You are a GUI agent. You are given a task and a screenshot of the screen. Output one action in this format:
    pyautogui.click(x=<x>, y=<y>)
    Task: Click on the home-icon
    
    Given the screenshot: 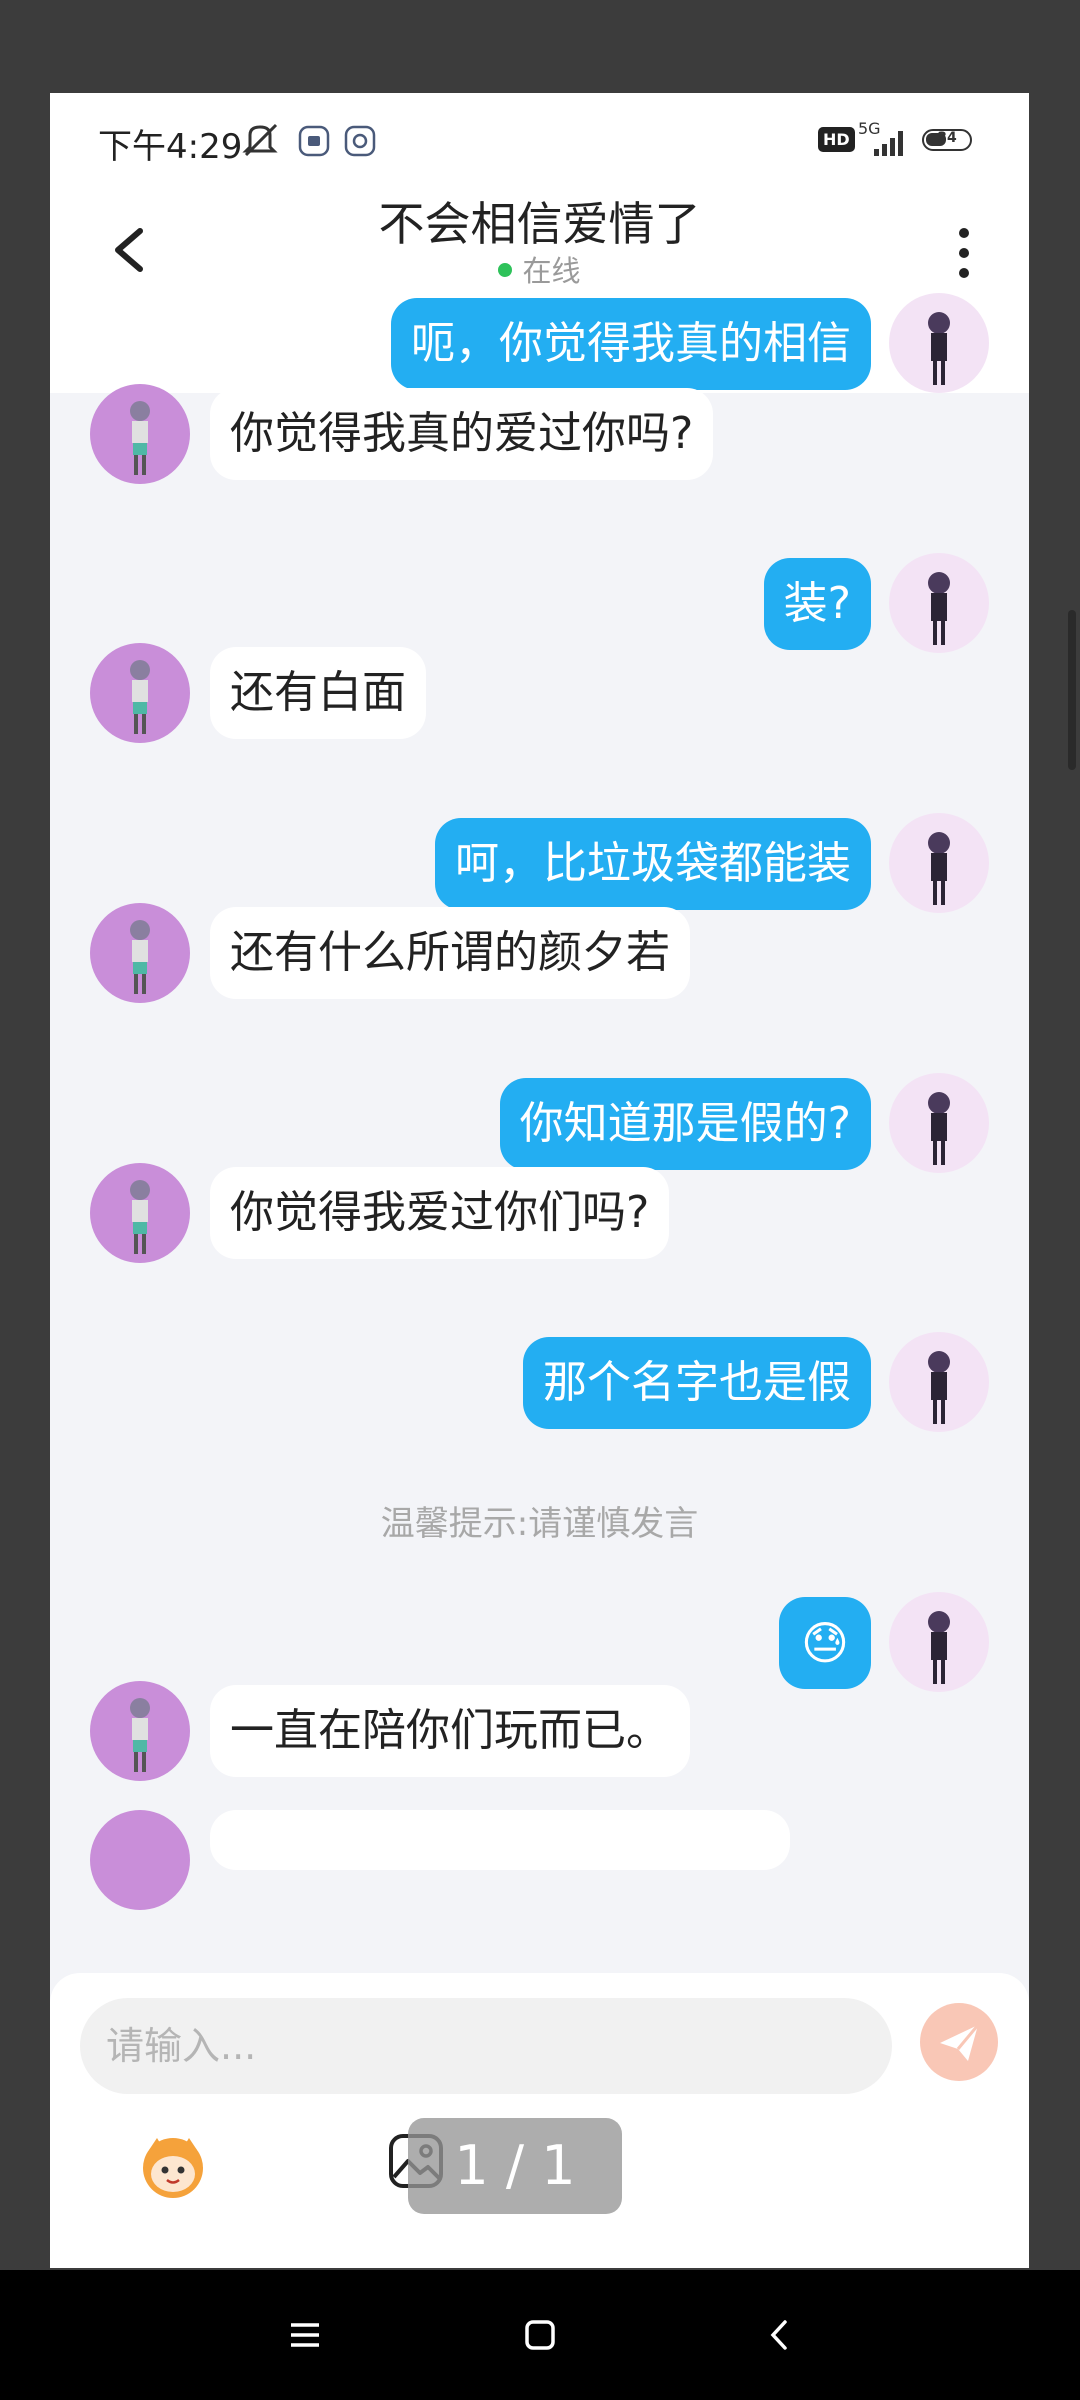 What is the action you would take?
    pyautogui.click(x=540, y=2335)
    